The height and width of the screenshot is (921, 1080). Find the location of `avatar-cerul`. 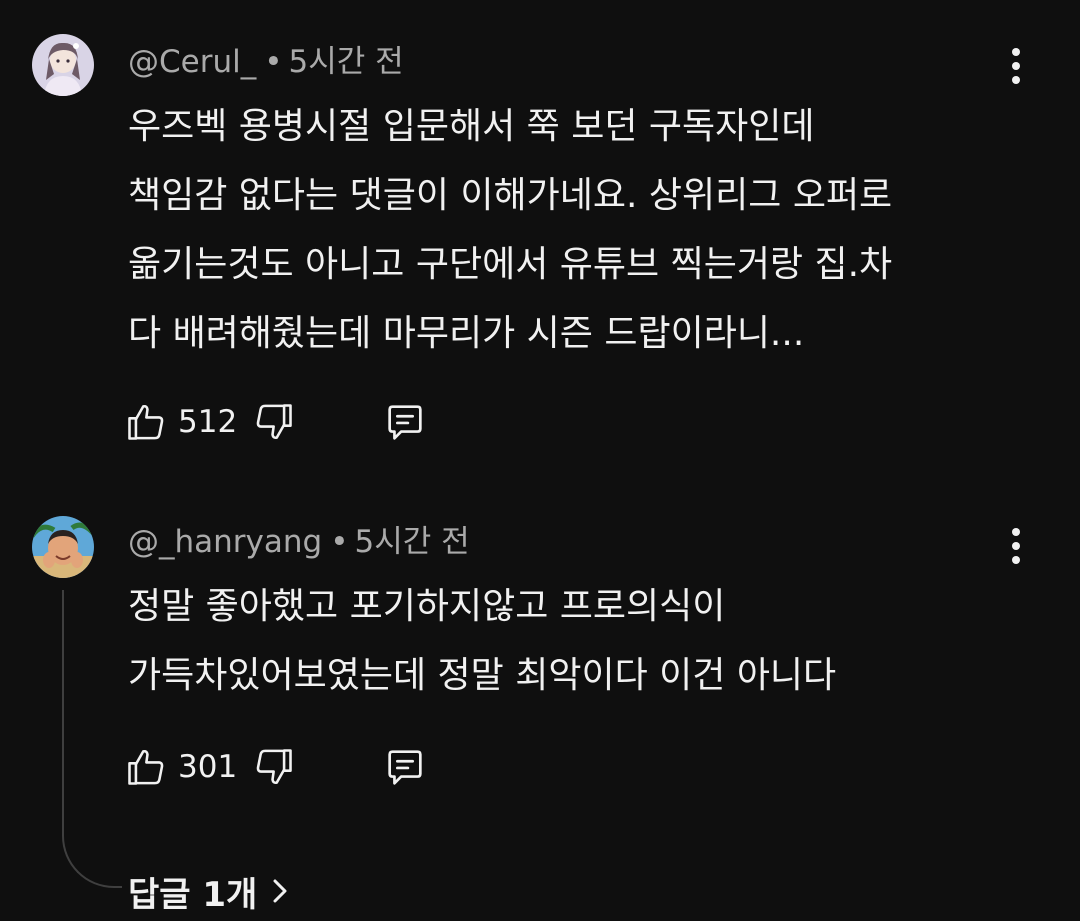

avatar-cerul is located at coordinates (63, 65).